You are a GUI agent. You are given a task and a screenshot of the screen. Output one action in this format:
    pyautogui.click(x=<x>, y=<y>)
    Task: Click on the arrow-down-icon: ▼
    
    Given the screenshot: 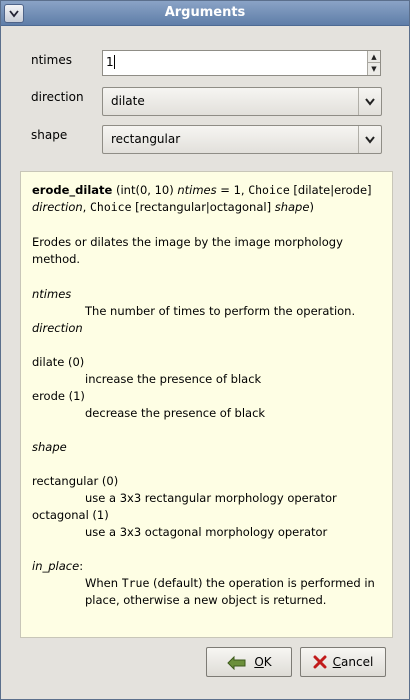 What is the action you would take?
    pyautogui.click(x=374, y=68)
    